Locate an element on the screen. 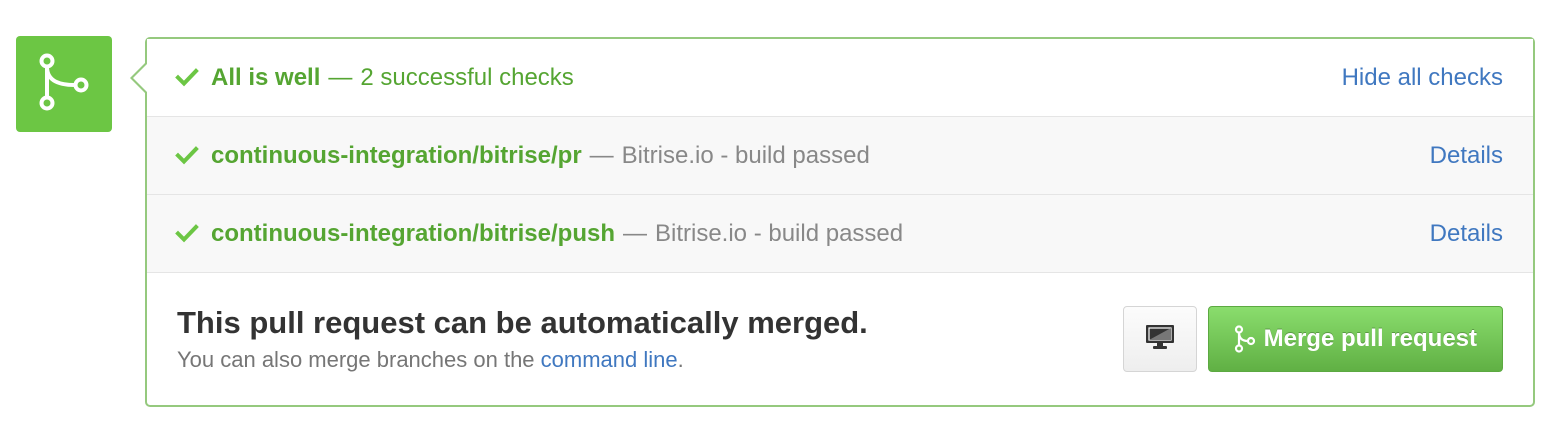 The image size is (1562, 440). merge-subtitle-prefix: You can also merge branches on the is located at coordinates (356, 359).